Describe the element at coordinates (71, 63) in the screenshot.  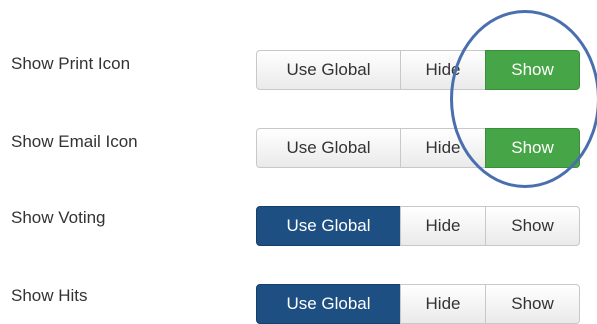
I see `setting-label: Show Print Icon` at that location.